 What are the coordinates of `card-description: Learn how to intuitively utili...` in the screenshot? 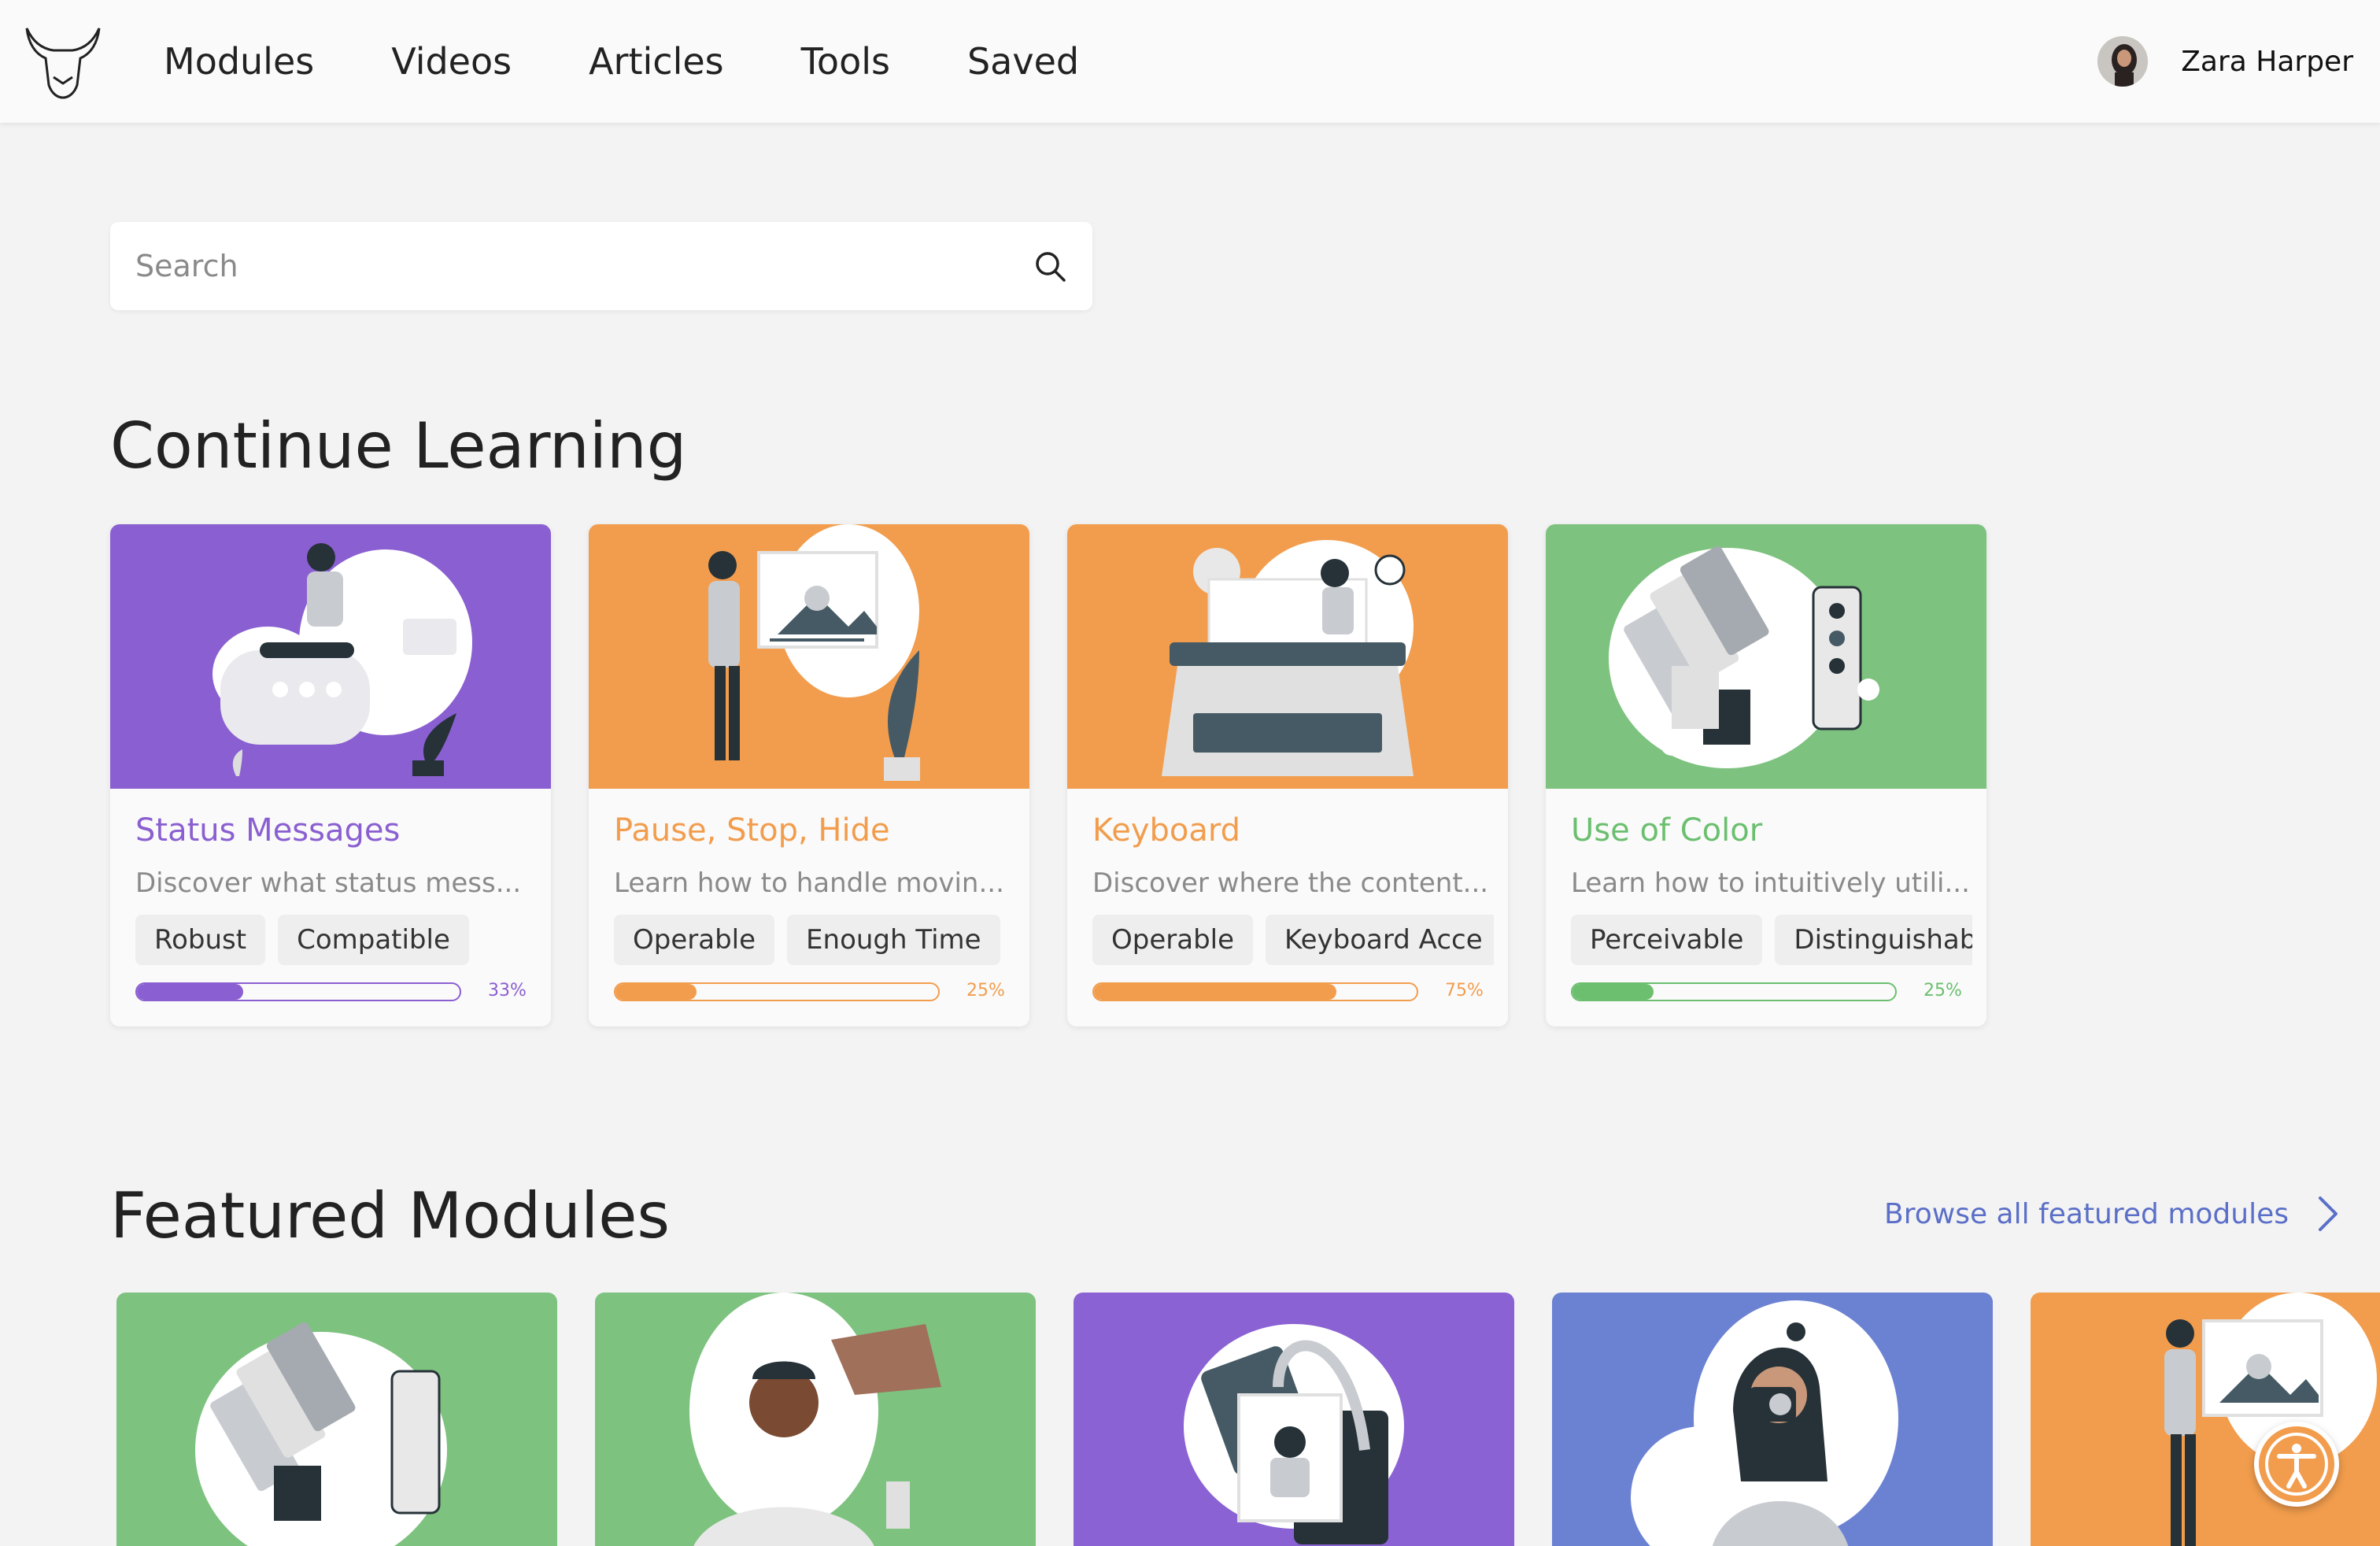 It's located at (1770, 883).